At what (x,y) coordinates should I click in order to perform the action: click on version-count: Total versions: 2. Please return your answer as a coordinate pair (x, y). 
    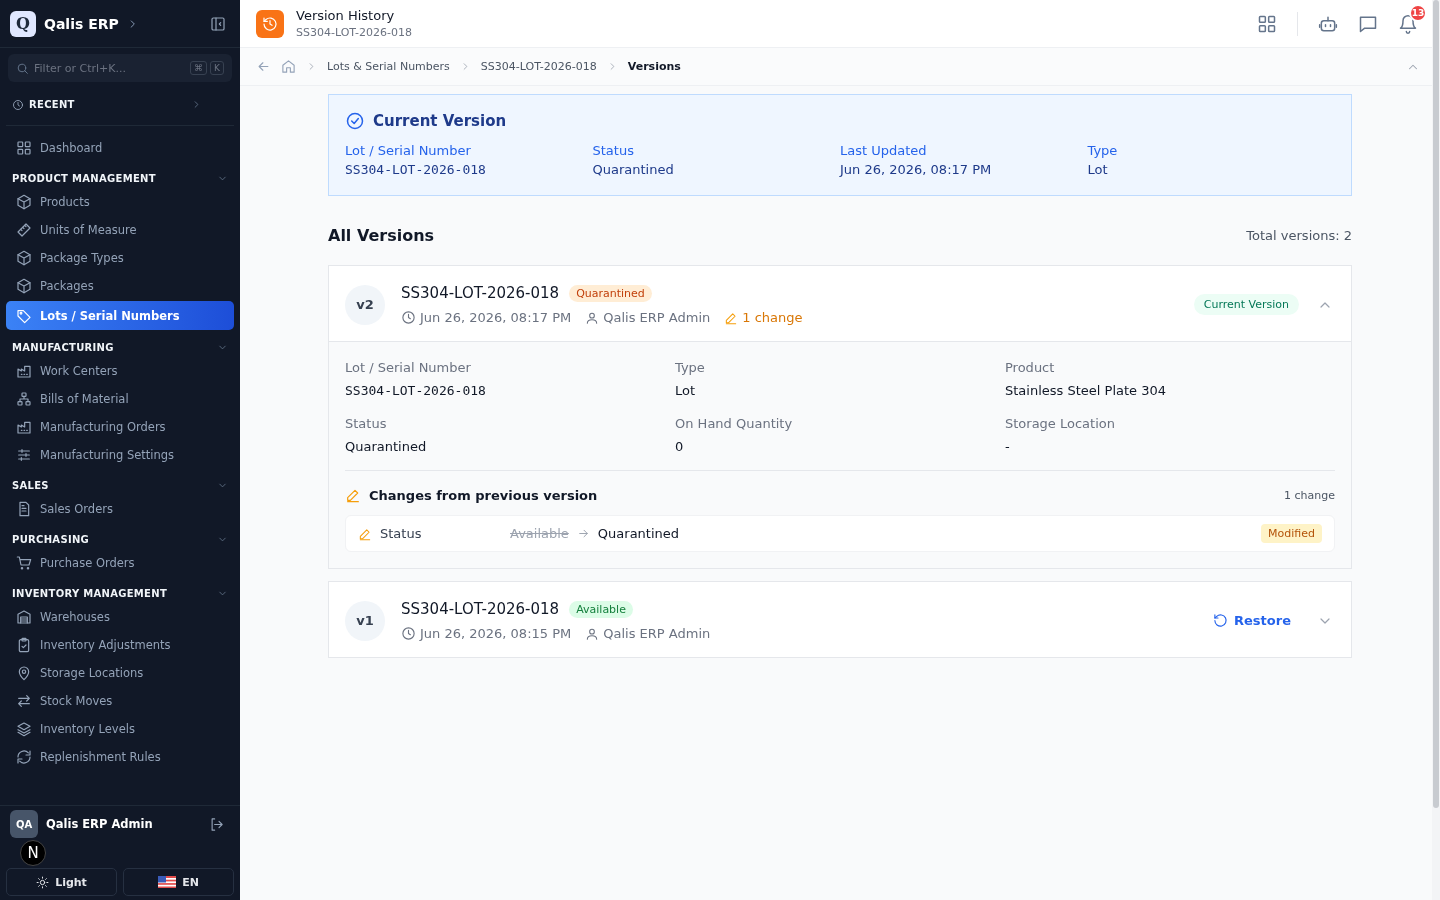
    Looking at the image, I should click on (1299, 235).